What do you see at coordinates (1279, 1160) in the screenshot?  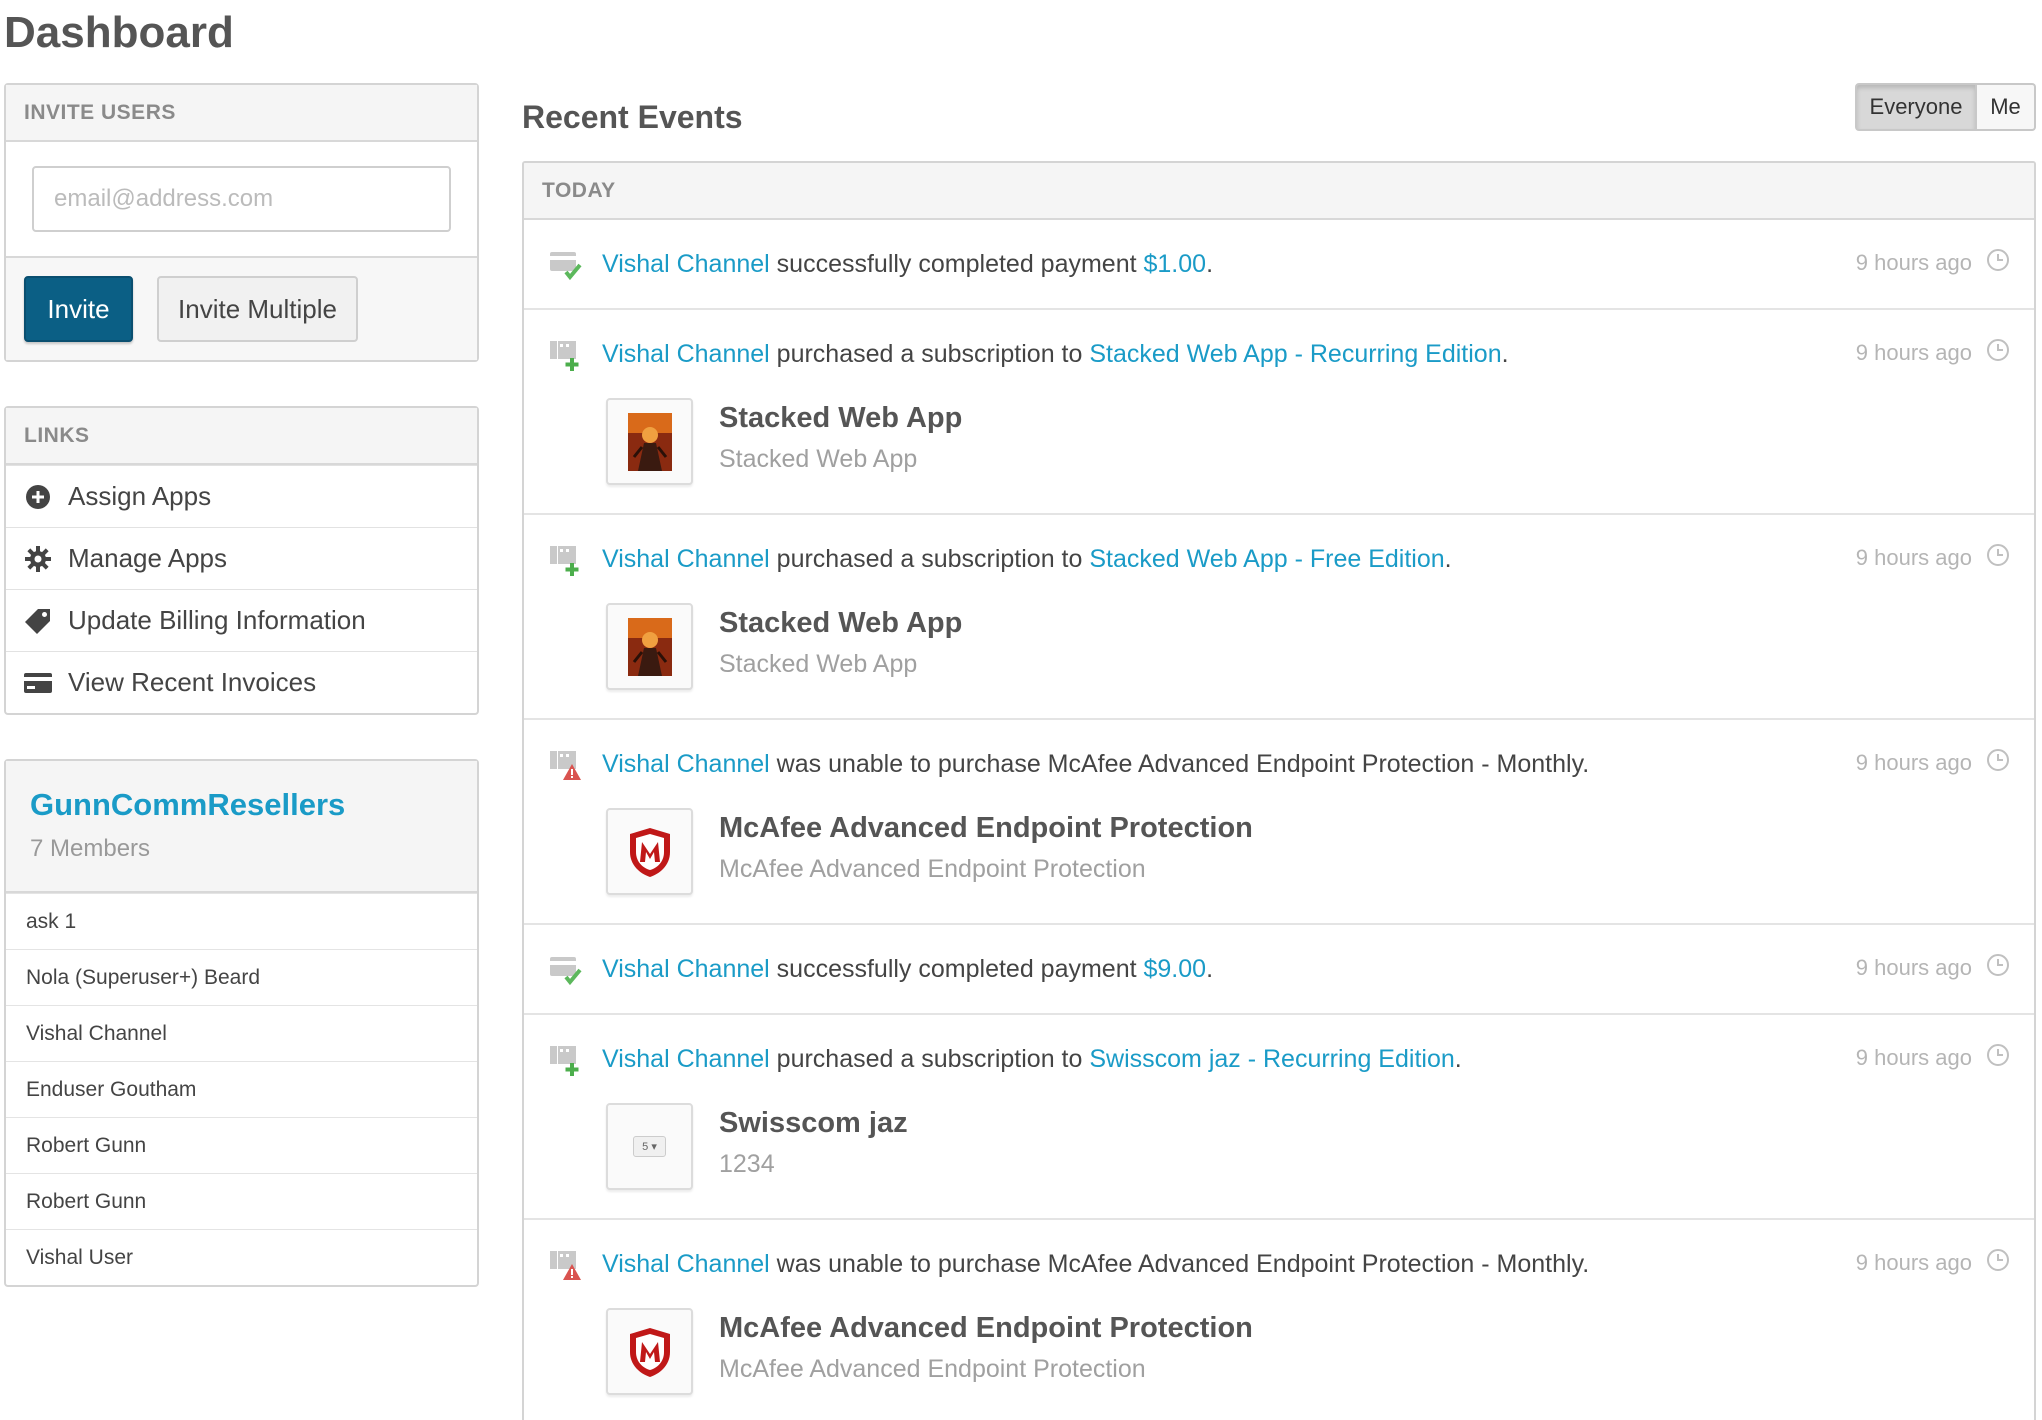 I see `product-card: 5 ▾ Swisscom jaz 1234` at bounding box center [1279, 1160].